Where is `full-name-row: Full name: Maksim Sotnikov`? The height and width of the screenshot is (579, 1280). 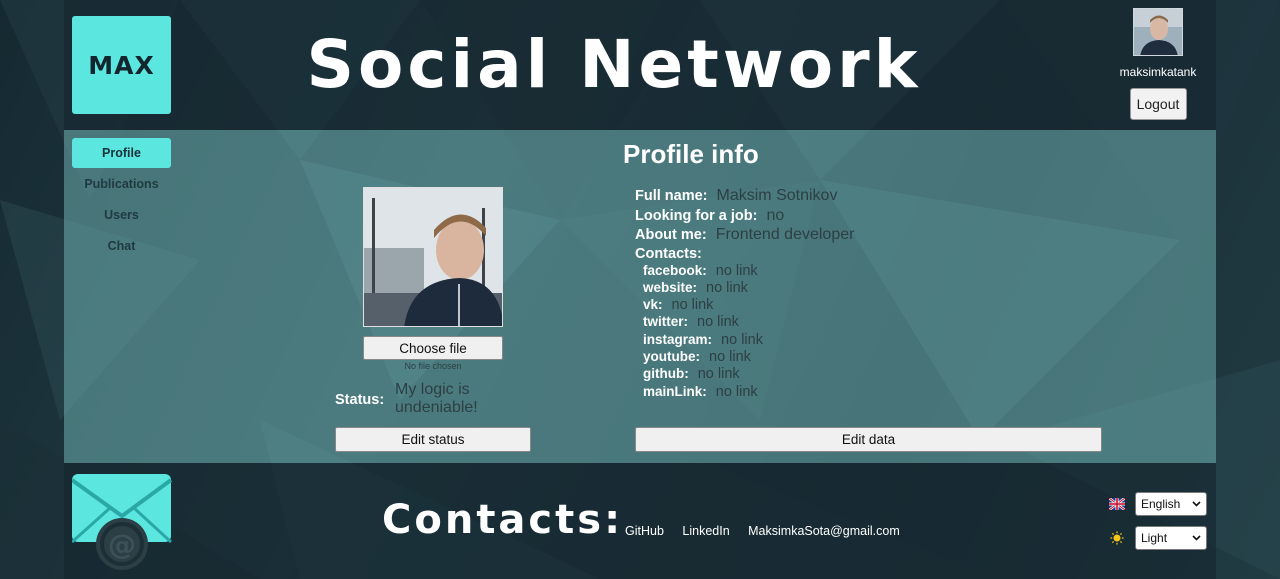
full-name-row: Full name: Maksim Sotnikov is located at coordinates (845, 197).